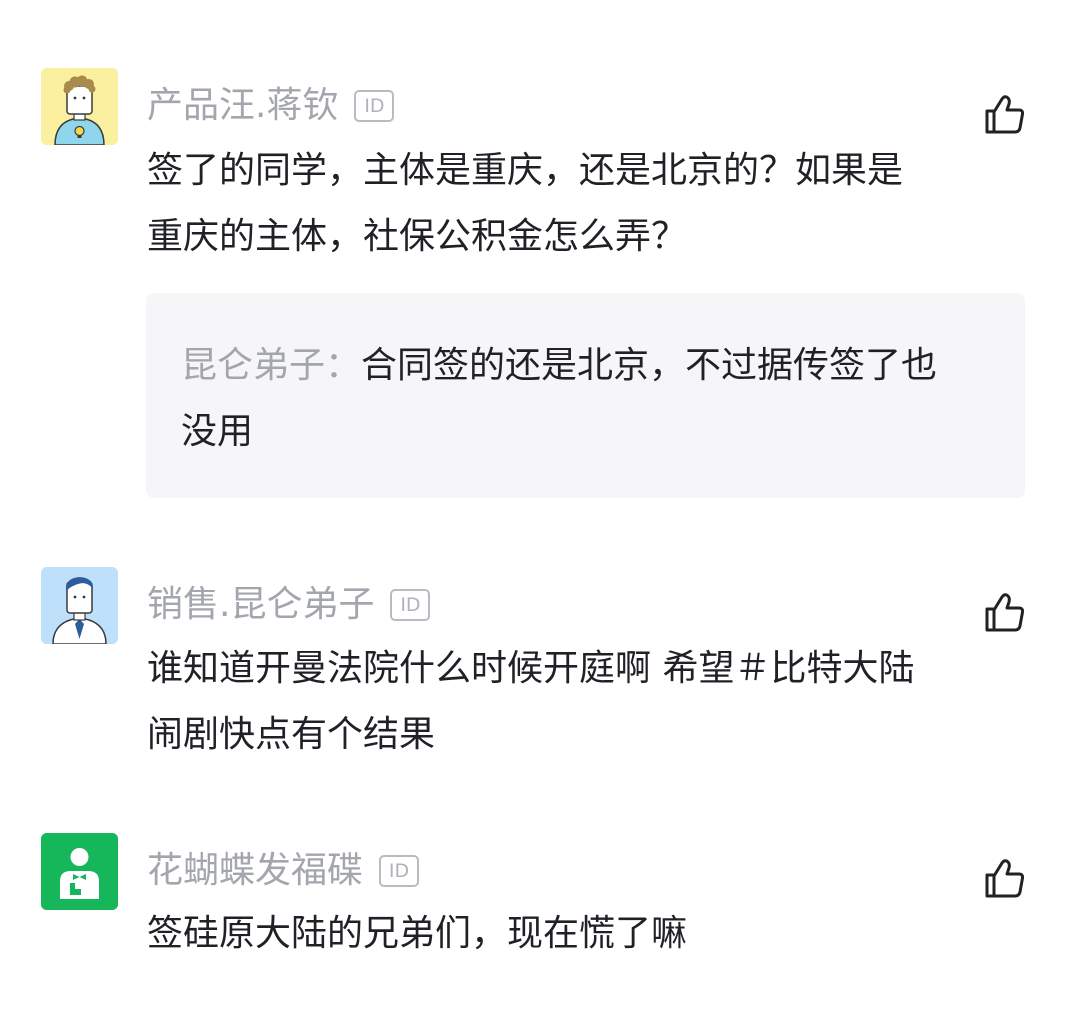 Image resolution: width=1080 pixels, height=1020 pixels. I want to click on reply-line: 昆仑弟子：合同签的还是北京，不过据传签了也, so click(591, 366).